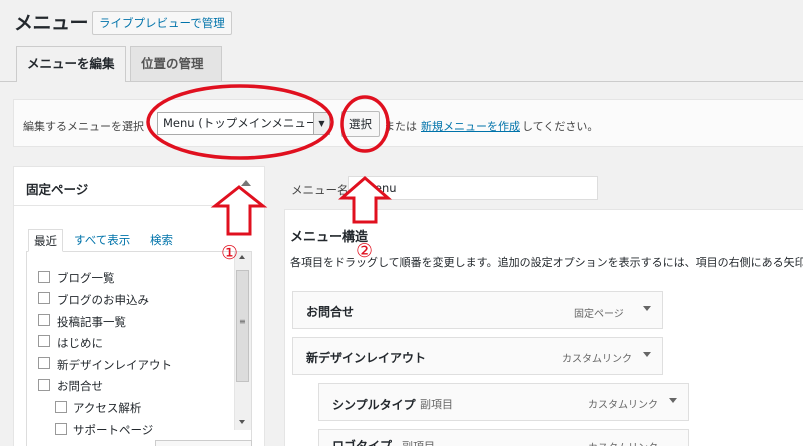  What do you see at coordinates (365, 251) in the screenshot?
I see `annotation-marker-2: ②` at bounding box center [365, 251].